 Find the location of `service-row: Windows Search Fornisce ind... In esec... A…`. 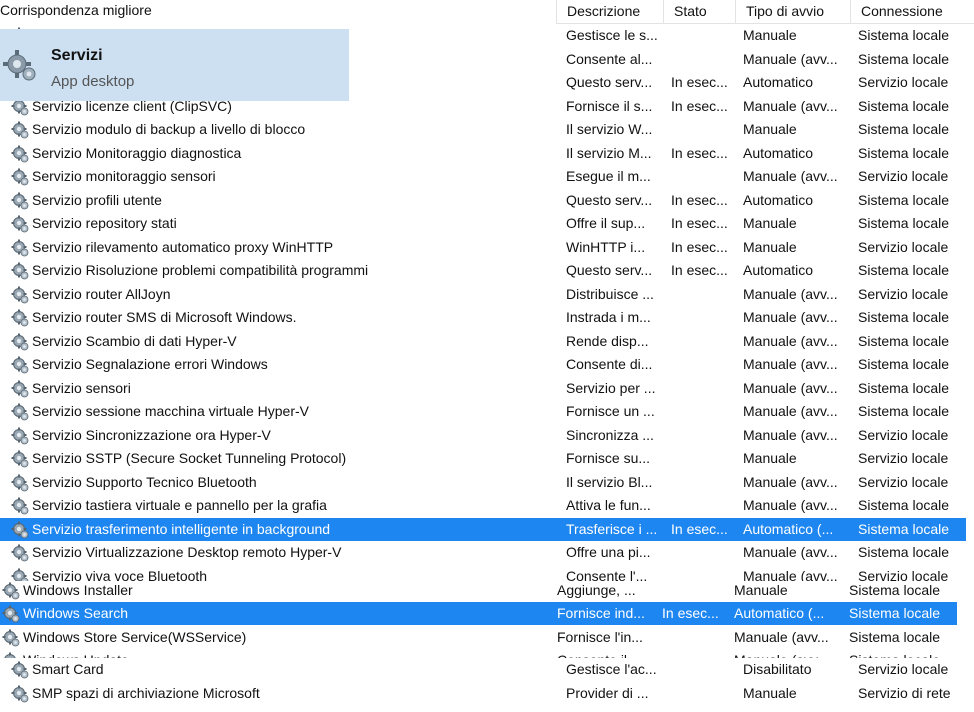

service-row: Windows Search Fornisce ind... In esec... A… is located at coordinates (478, 614).